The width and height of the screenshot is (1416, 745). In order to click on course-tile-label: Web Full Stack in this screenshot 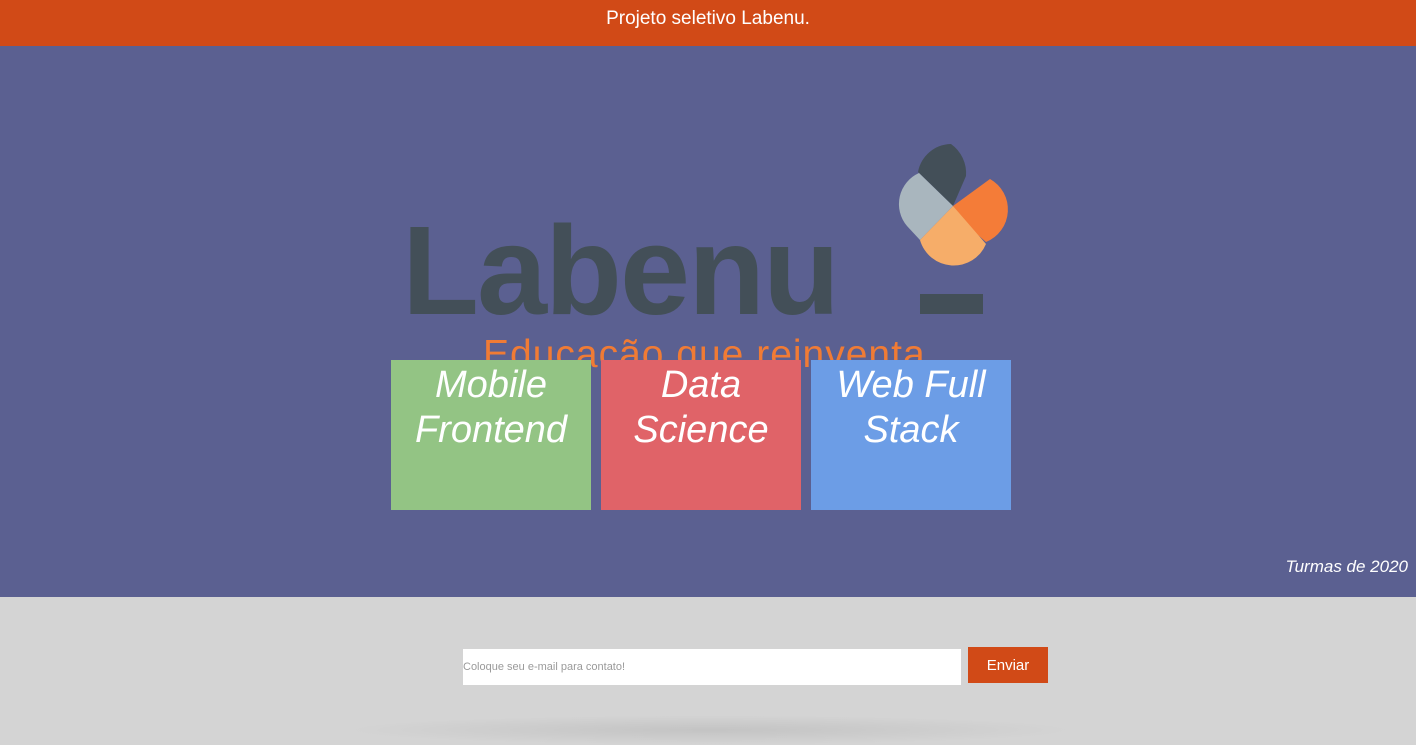, I will do `click(911, 407)`.